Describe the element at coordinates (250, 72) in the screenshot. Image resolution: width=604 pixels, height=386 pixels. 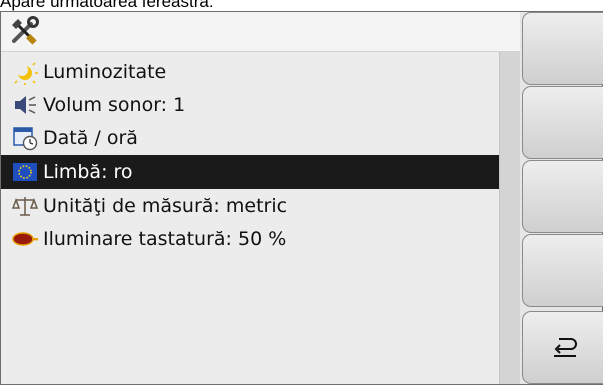
I see `menu-item-brightness: Luminozitate` at that location.